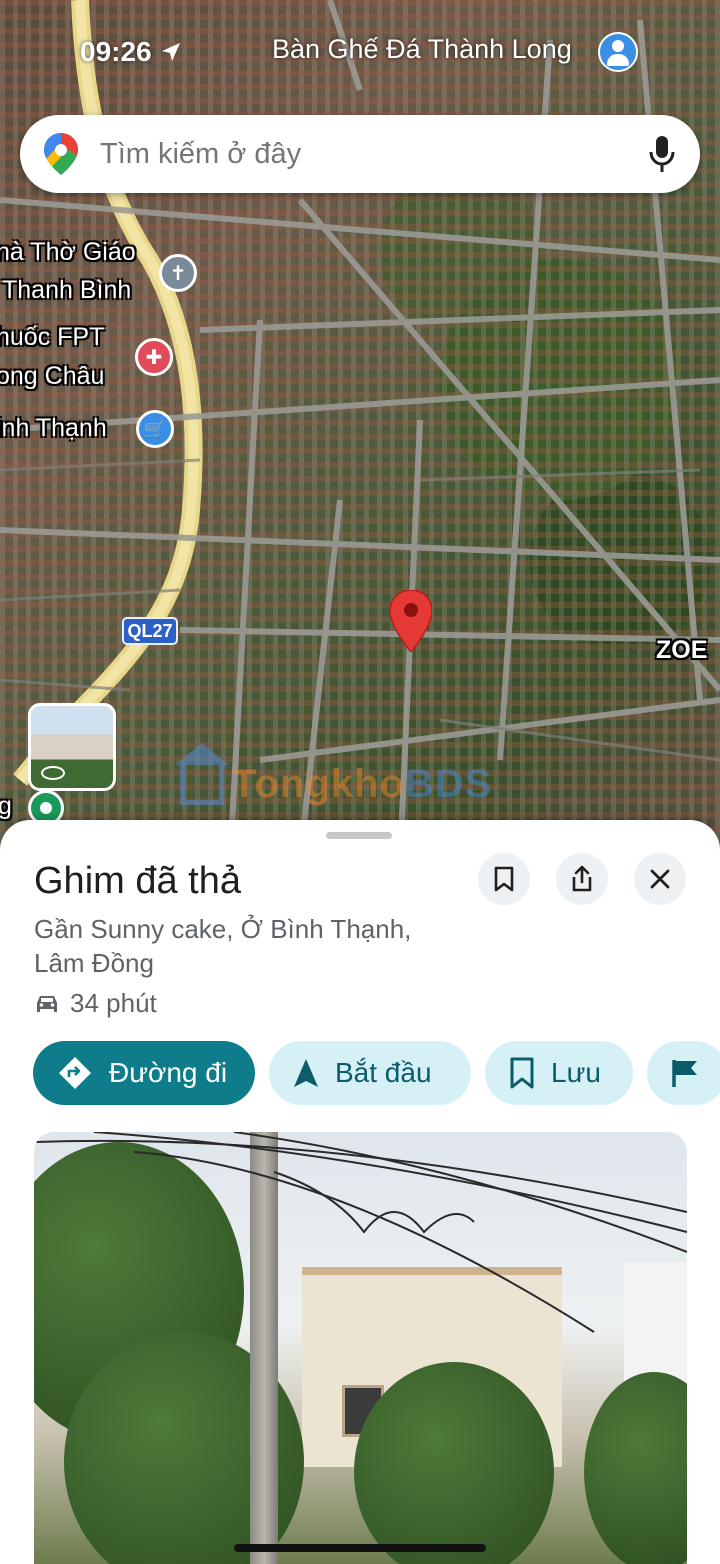 This screenshot has width=720, height=1564. I want to click on close-icon, so click(660, 879).